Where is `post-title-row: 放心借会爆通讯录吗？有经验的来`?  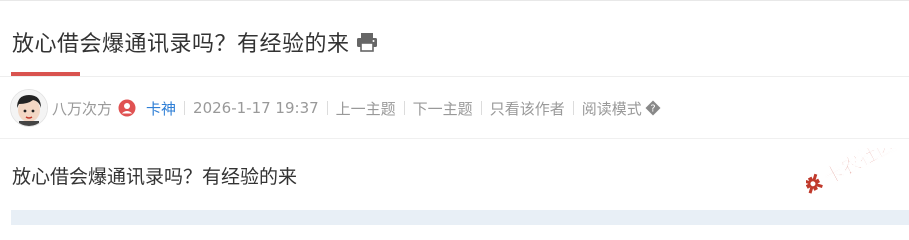
post-title-row: 放心借会爆通讯录吗？有经验的来 is located at coordinates (195, 42).